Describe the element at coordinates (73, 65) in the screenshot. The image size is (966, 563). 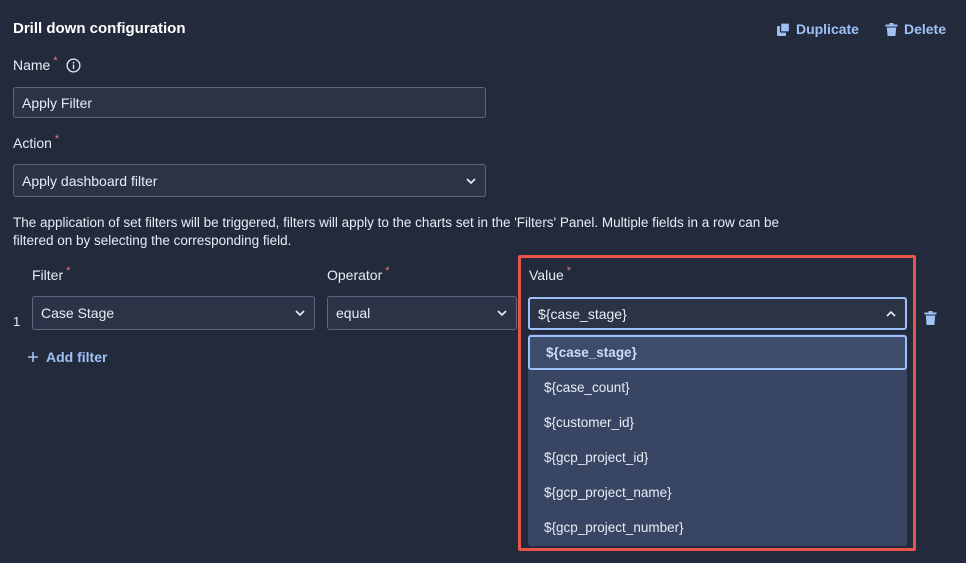
I see `info-icon` at that location.